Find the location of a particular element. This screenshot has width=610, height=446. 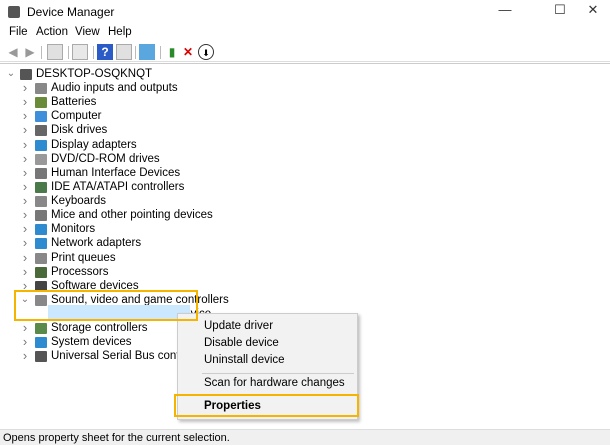

back-icon: ◀ is located at coordinates (13, 52).